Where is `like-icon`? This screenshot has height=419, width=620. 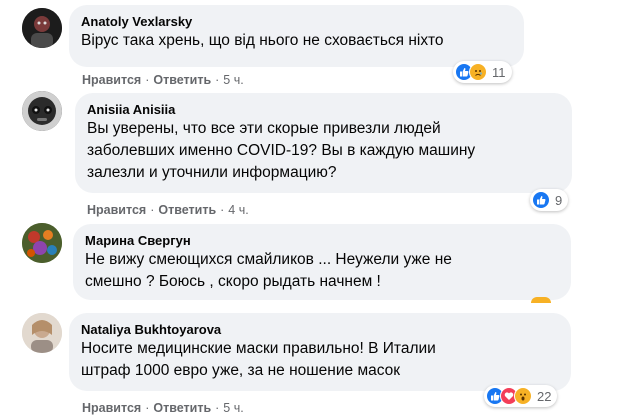 like-icon is located at coordinates (541, 200).